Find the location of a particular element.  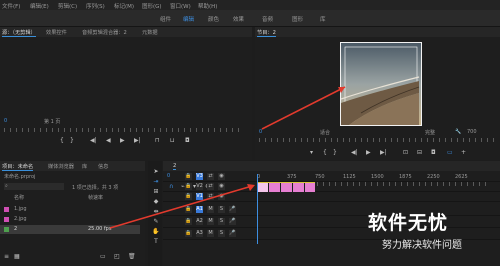

watermark: 软件无忧 努力解决软件问题 is located at coordinates (433, 232).